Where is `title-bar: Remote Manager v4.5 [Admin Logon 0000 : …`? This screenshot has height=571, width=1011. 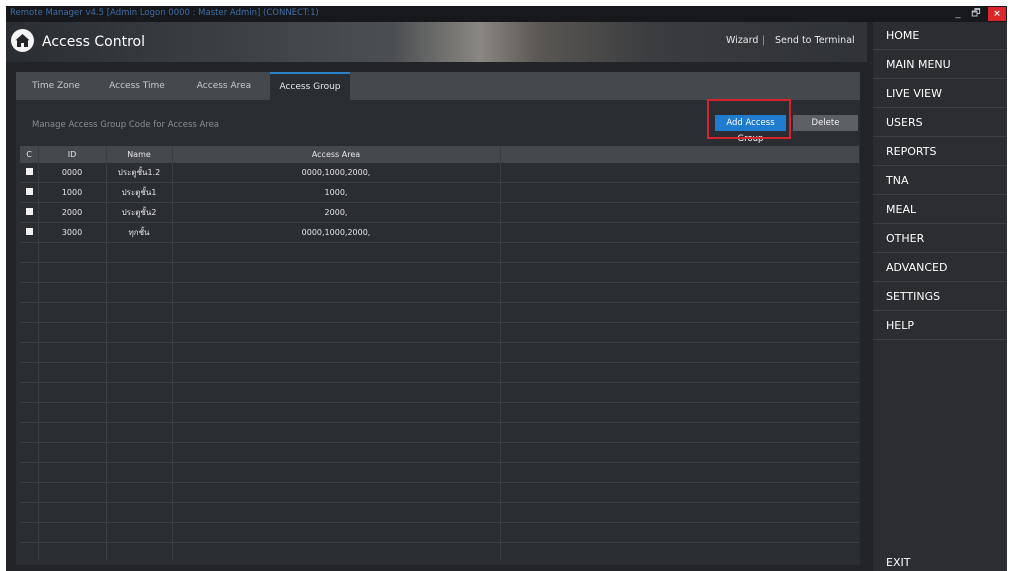 title-bar: Remote Manager v4.5 [Admin Logon 0000 : … is located at coordinates (506, 14).